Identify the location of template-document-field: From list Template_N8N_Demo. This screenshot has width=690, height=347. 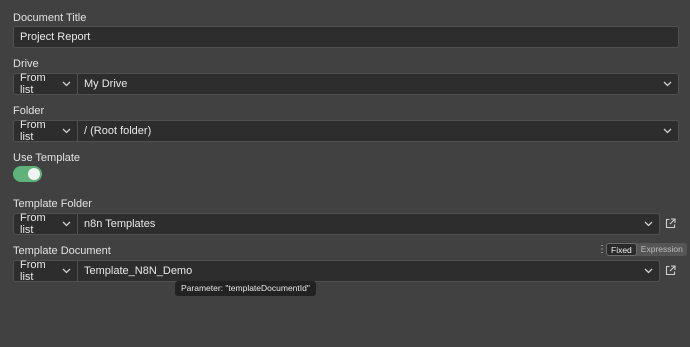
(336, 271).